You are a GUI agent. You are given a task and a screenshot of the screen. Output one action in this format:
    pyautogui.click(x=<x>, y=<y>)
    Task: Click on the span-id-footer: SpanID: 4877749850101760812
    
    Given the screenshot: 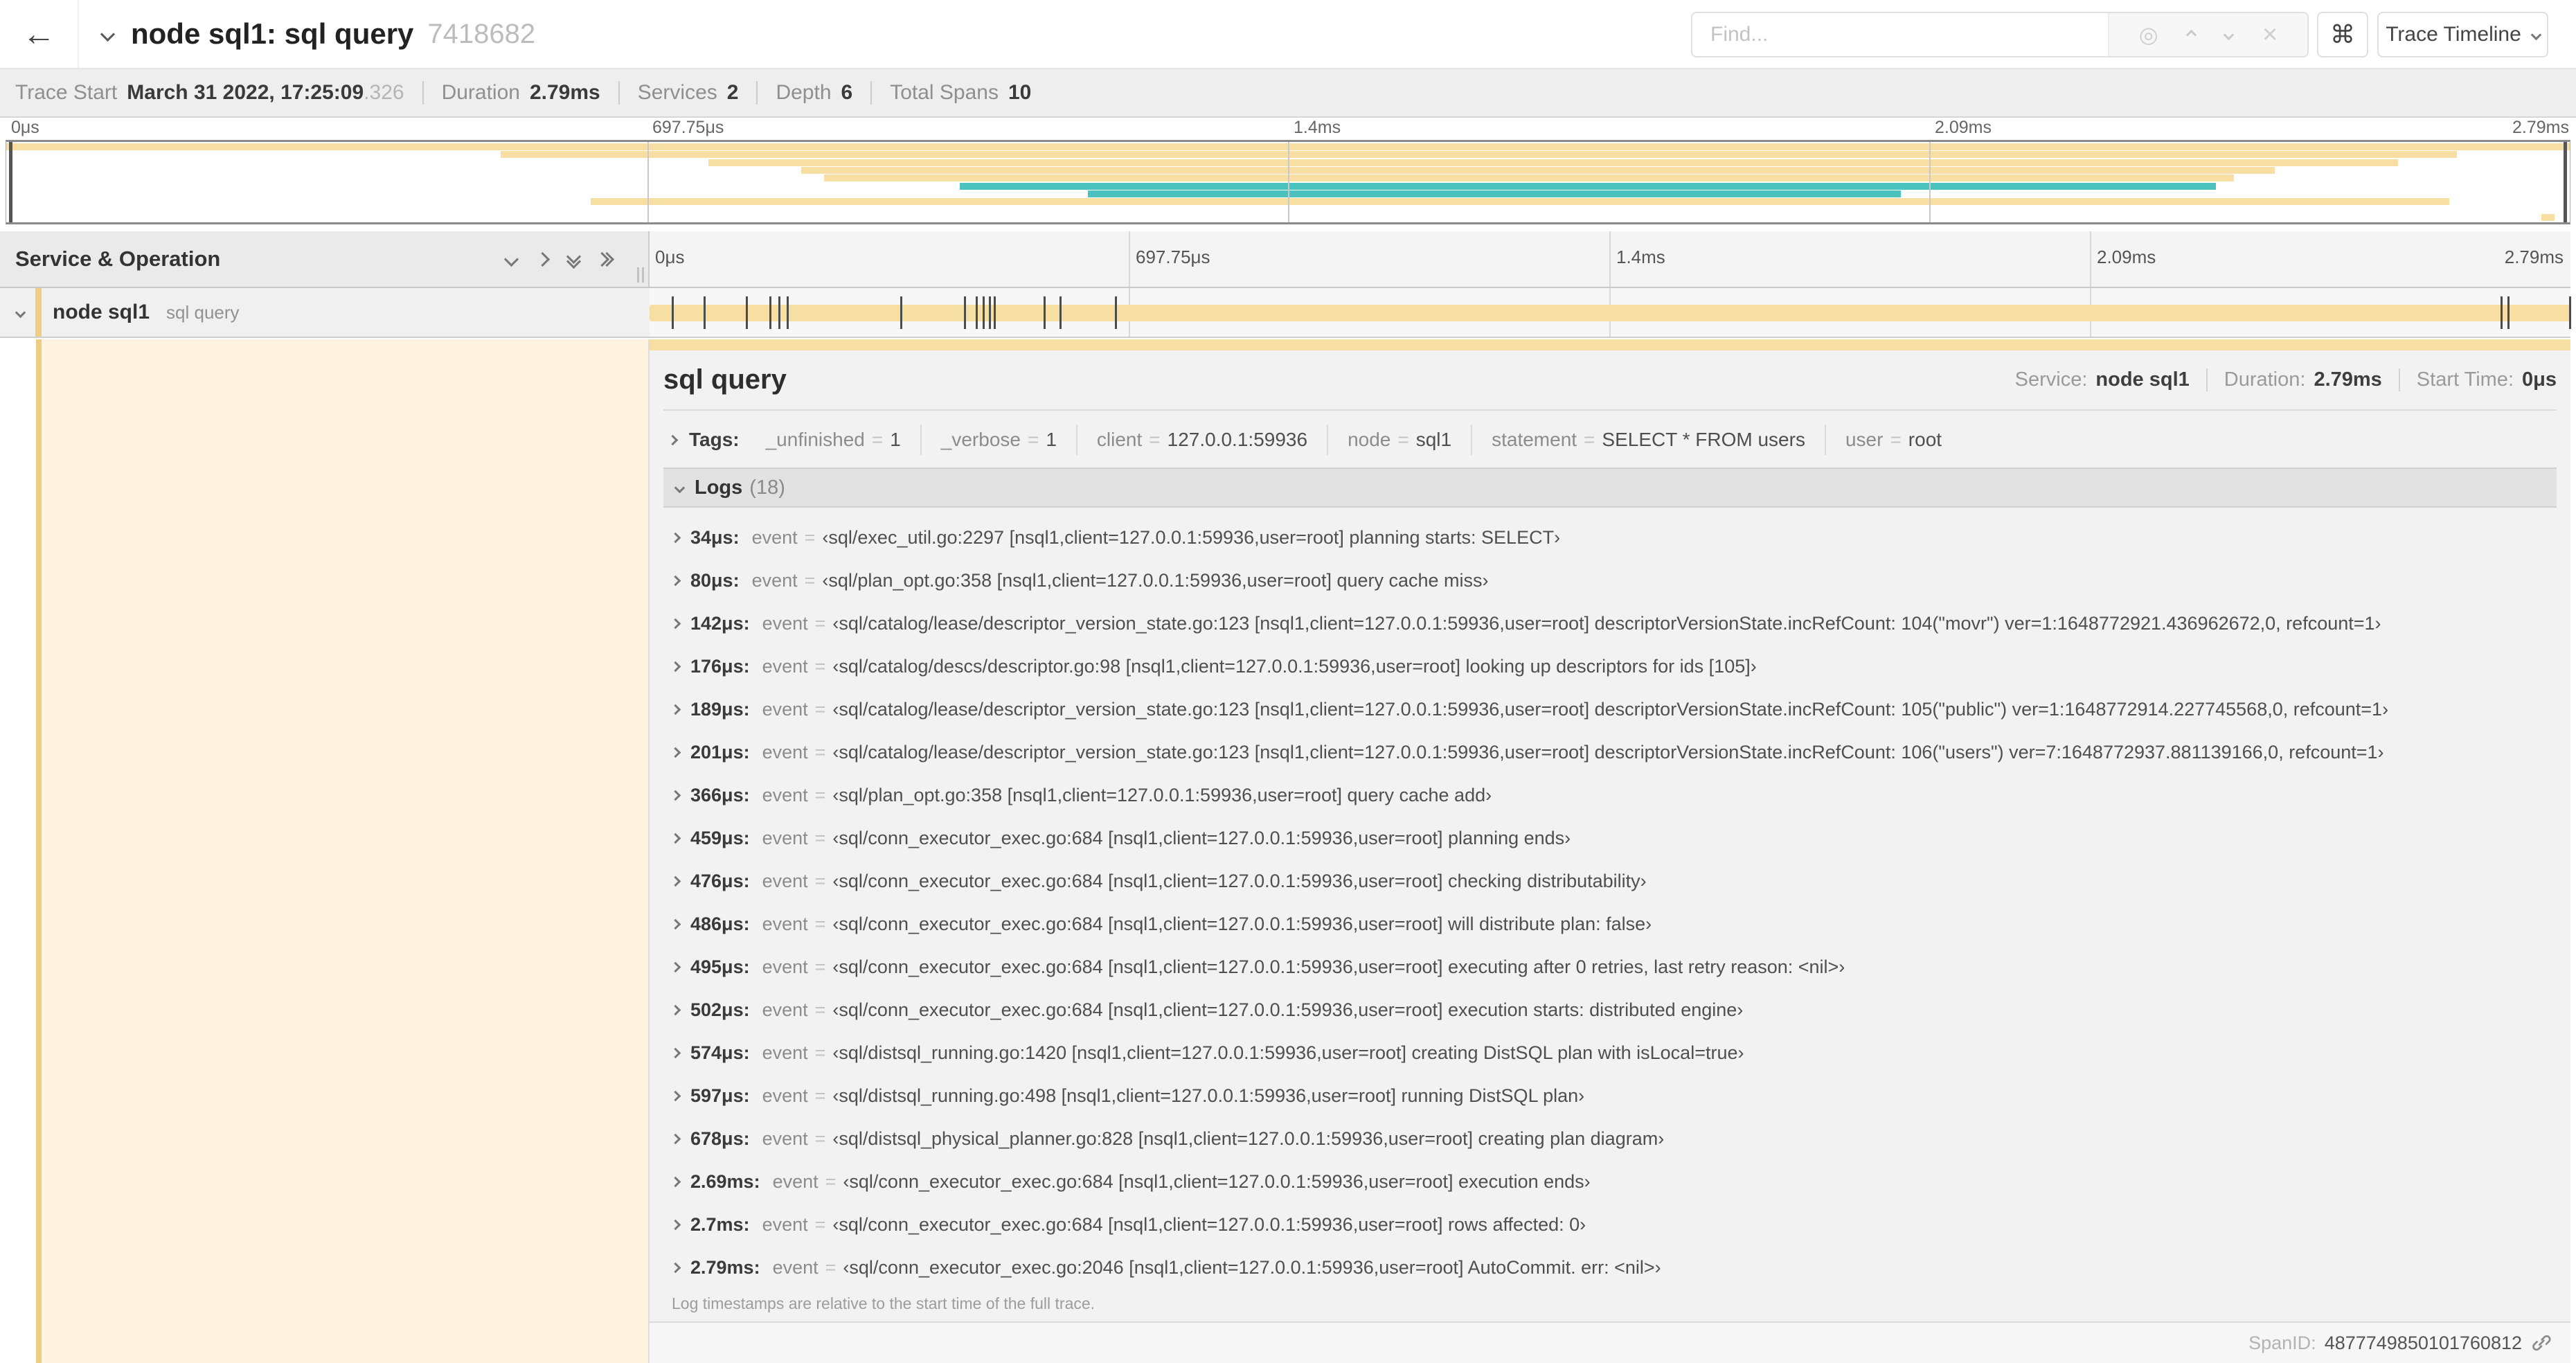 What is the action you would take?
    pyautogui.click(x=1610, y=1342)
    